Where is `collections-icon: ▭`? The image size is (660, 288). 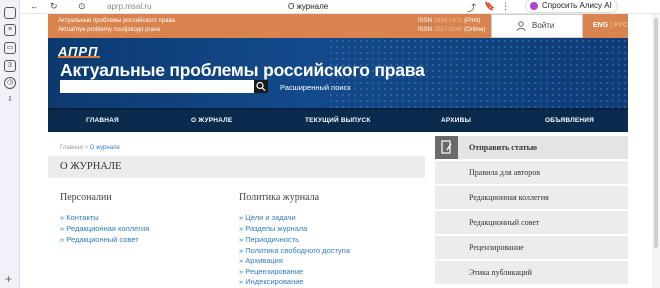 collections-icon: ▭ is located at coordinates (10, 48).